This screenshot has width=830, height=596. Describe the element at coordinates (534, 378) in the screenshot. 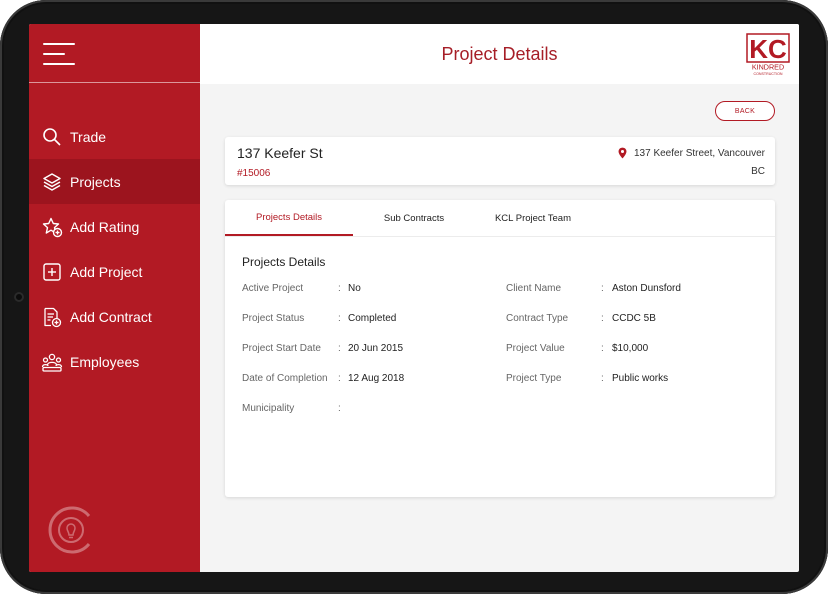

I see `detail-label: Project Type` at that location.